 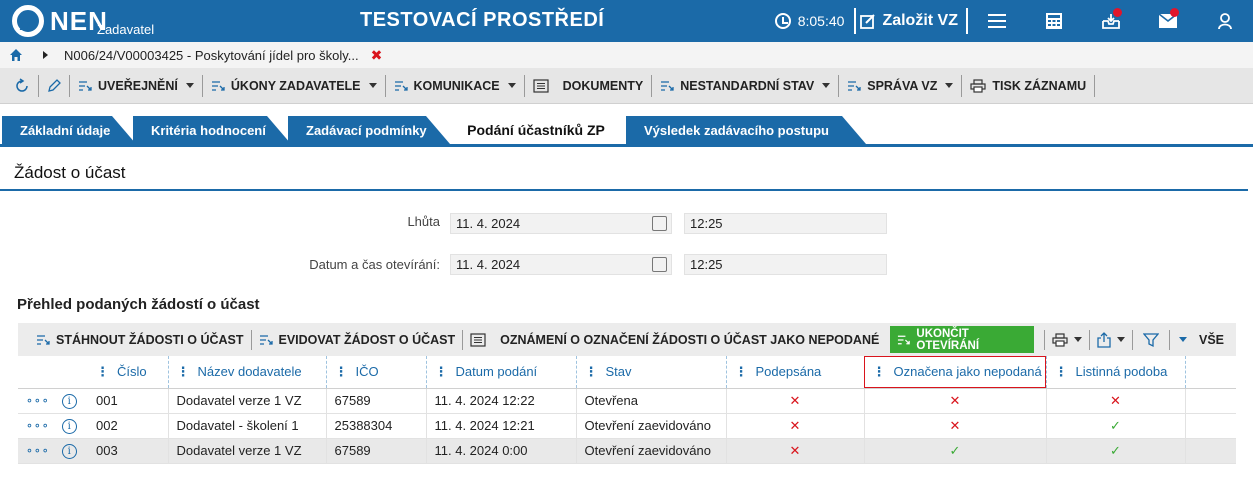 I want to click on communication-menu: KOMUNIKACE, so click(x=455, y=85).